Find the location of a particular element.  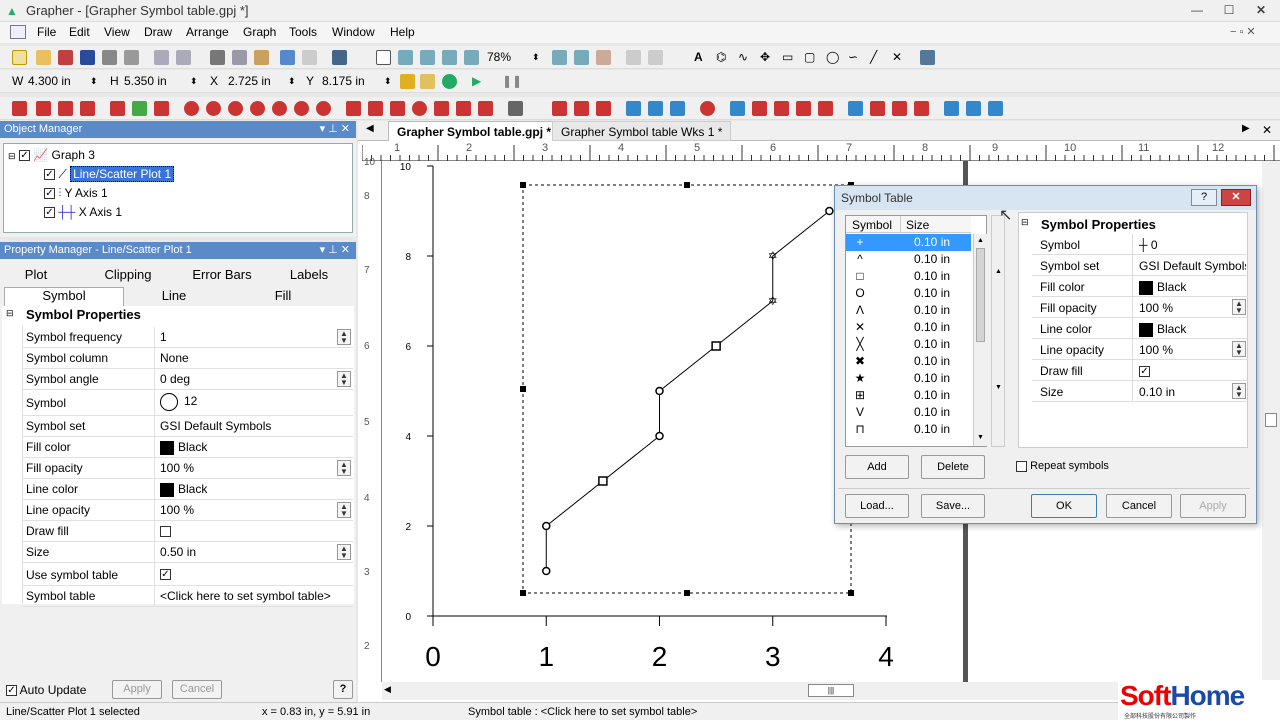

legend-icon is located at coordinates (633, 108).